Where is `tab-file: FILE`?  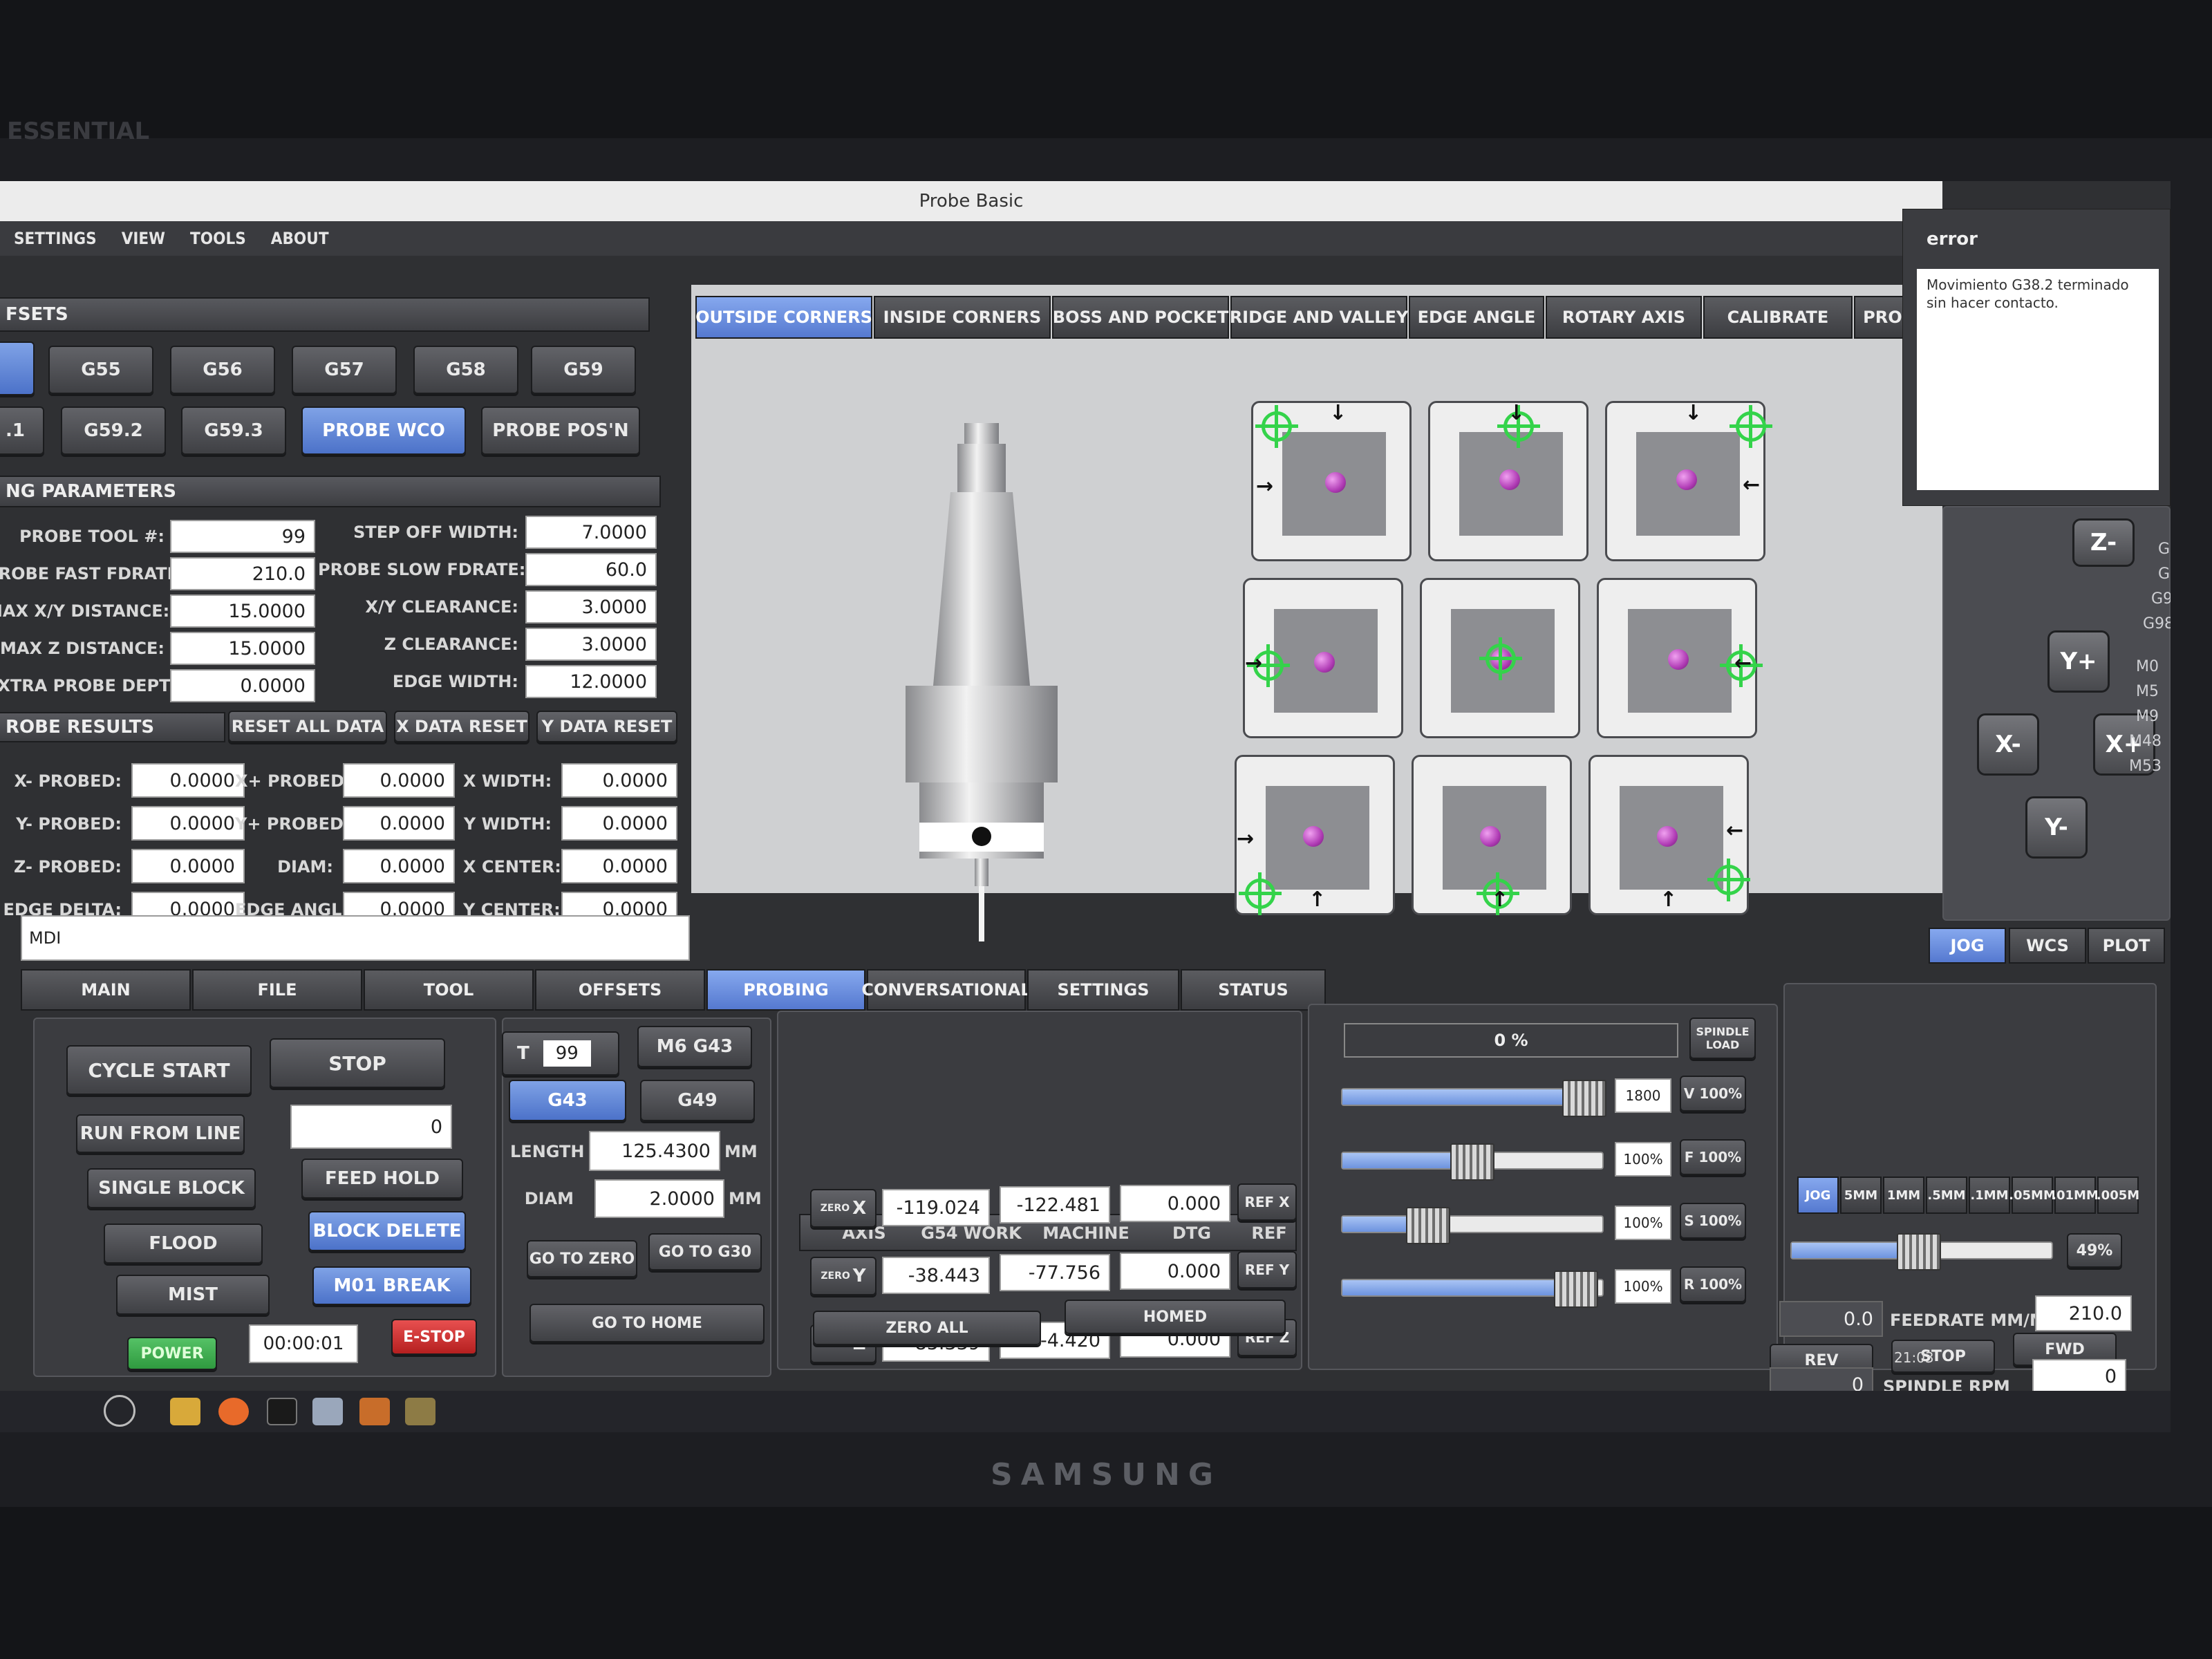 tab-file: FILE is located at coordinates (277, 990).